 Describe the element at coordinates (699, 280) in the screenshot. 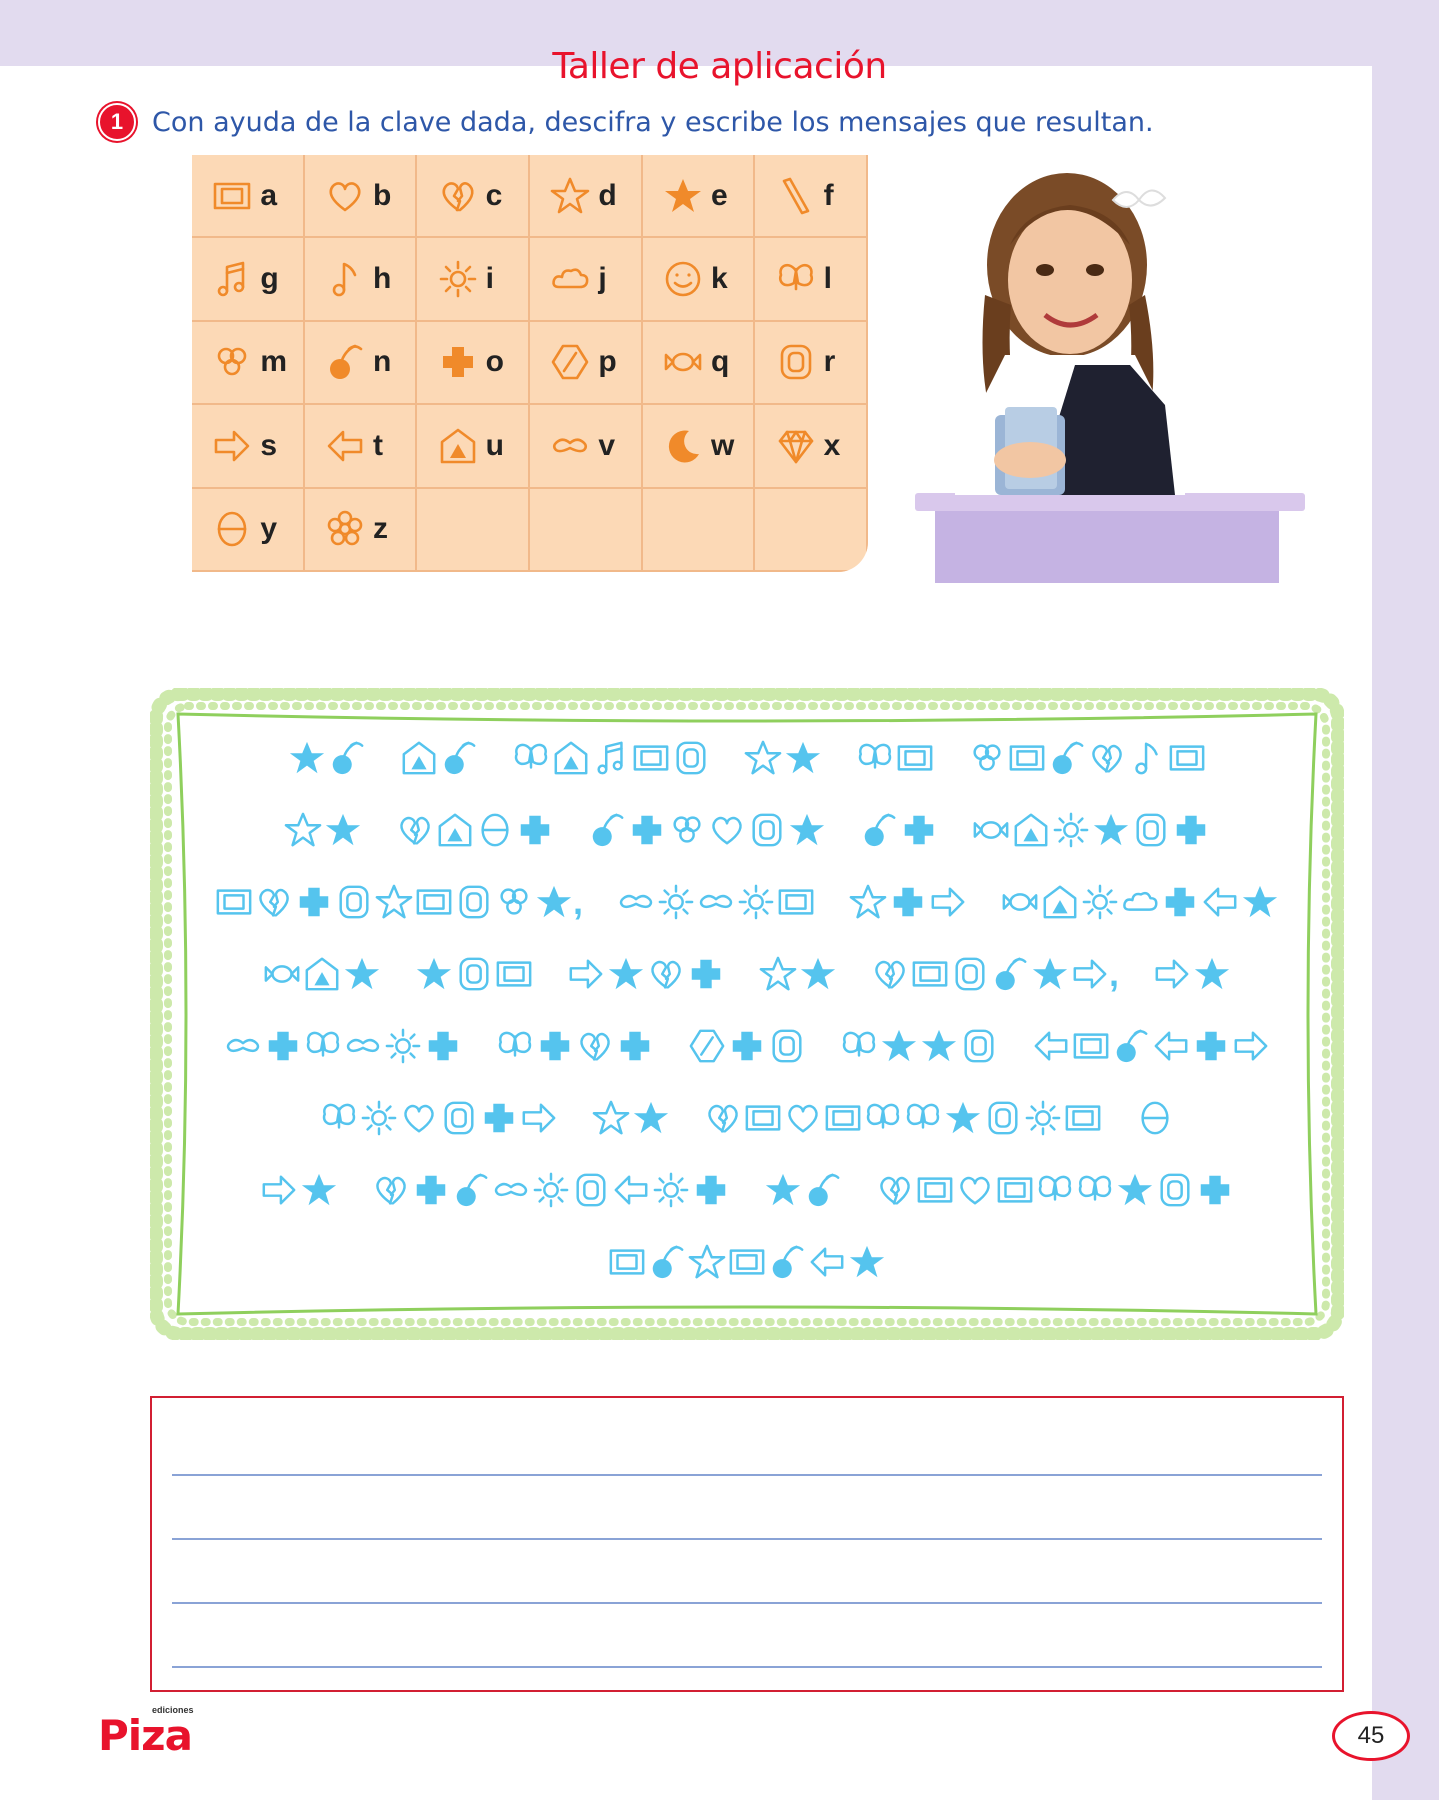

I see `key-cell-k: k` at that location.